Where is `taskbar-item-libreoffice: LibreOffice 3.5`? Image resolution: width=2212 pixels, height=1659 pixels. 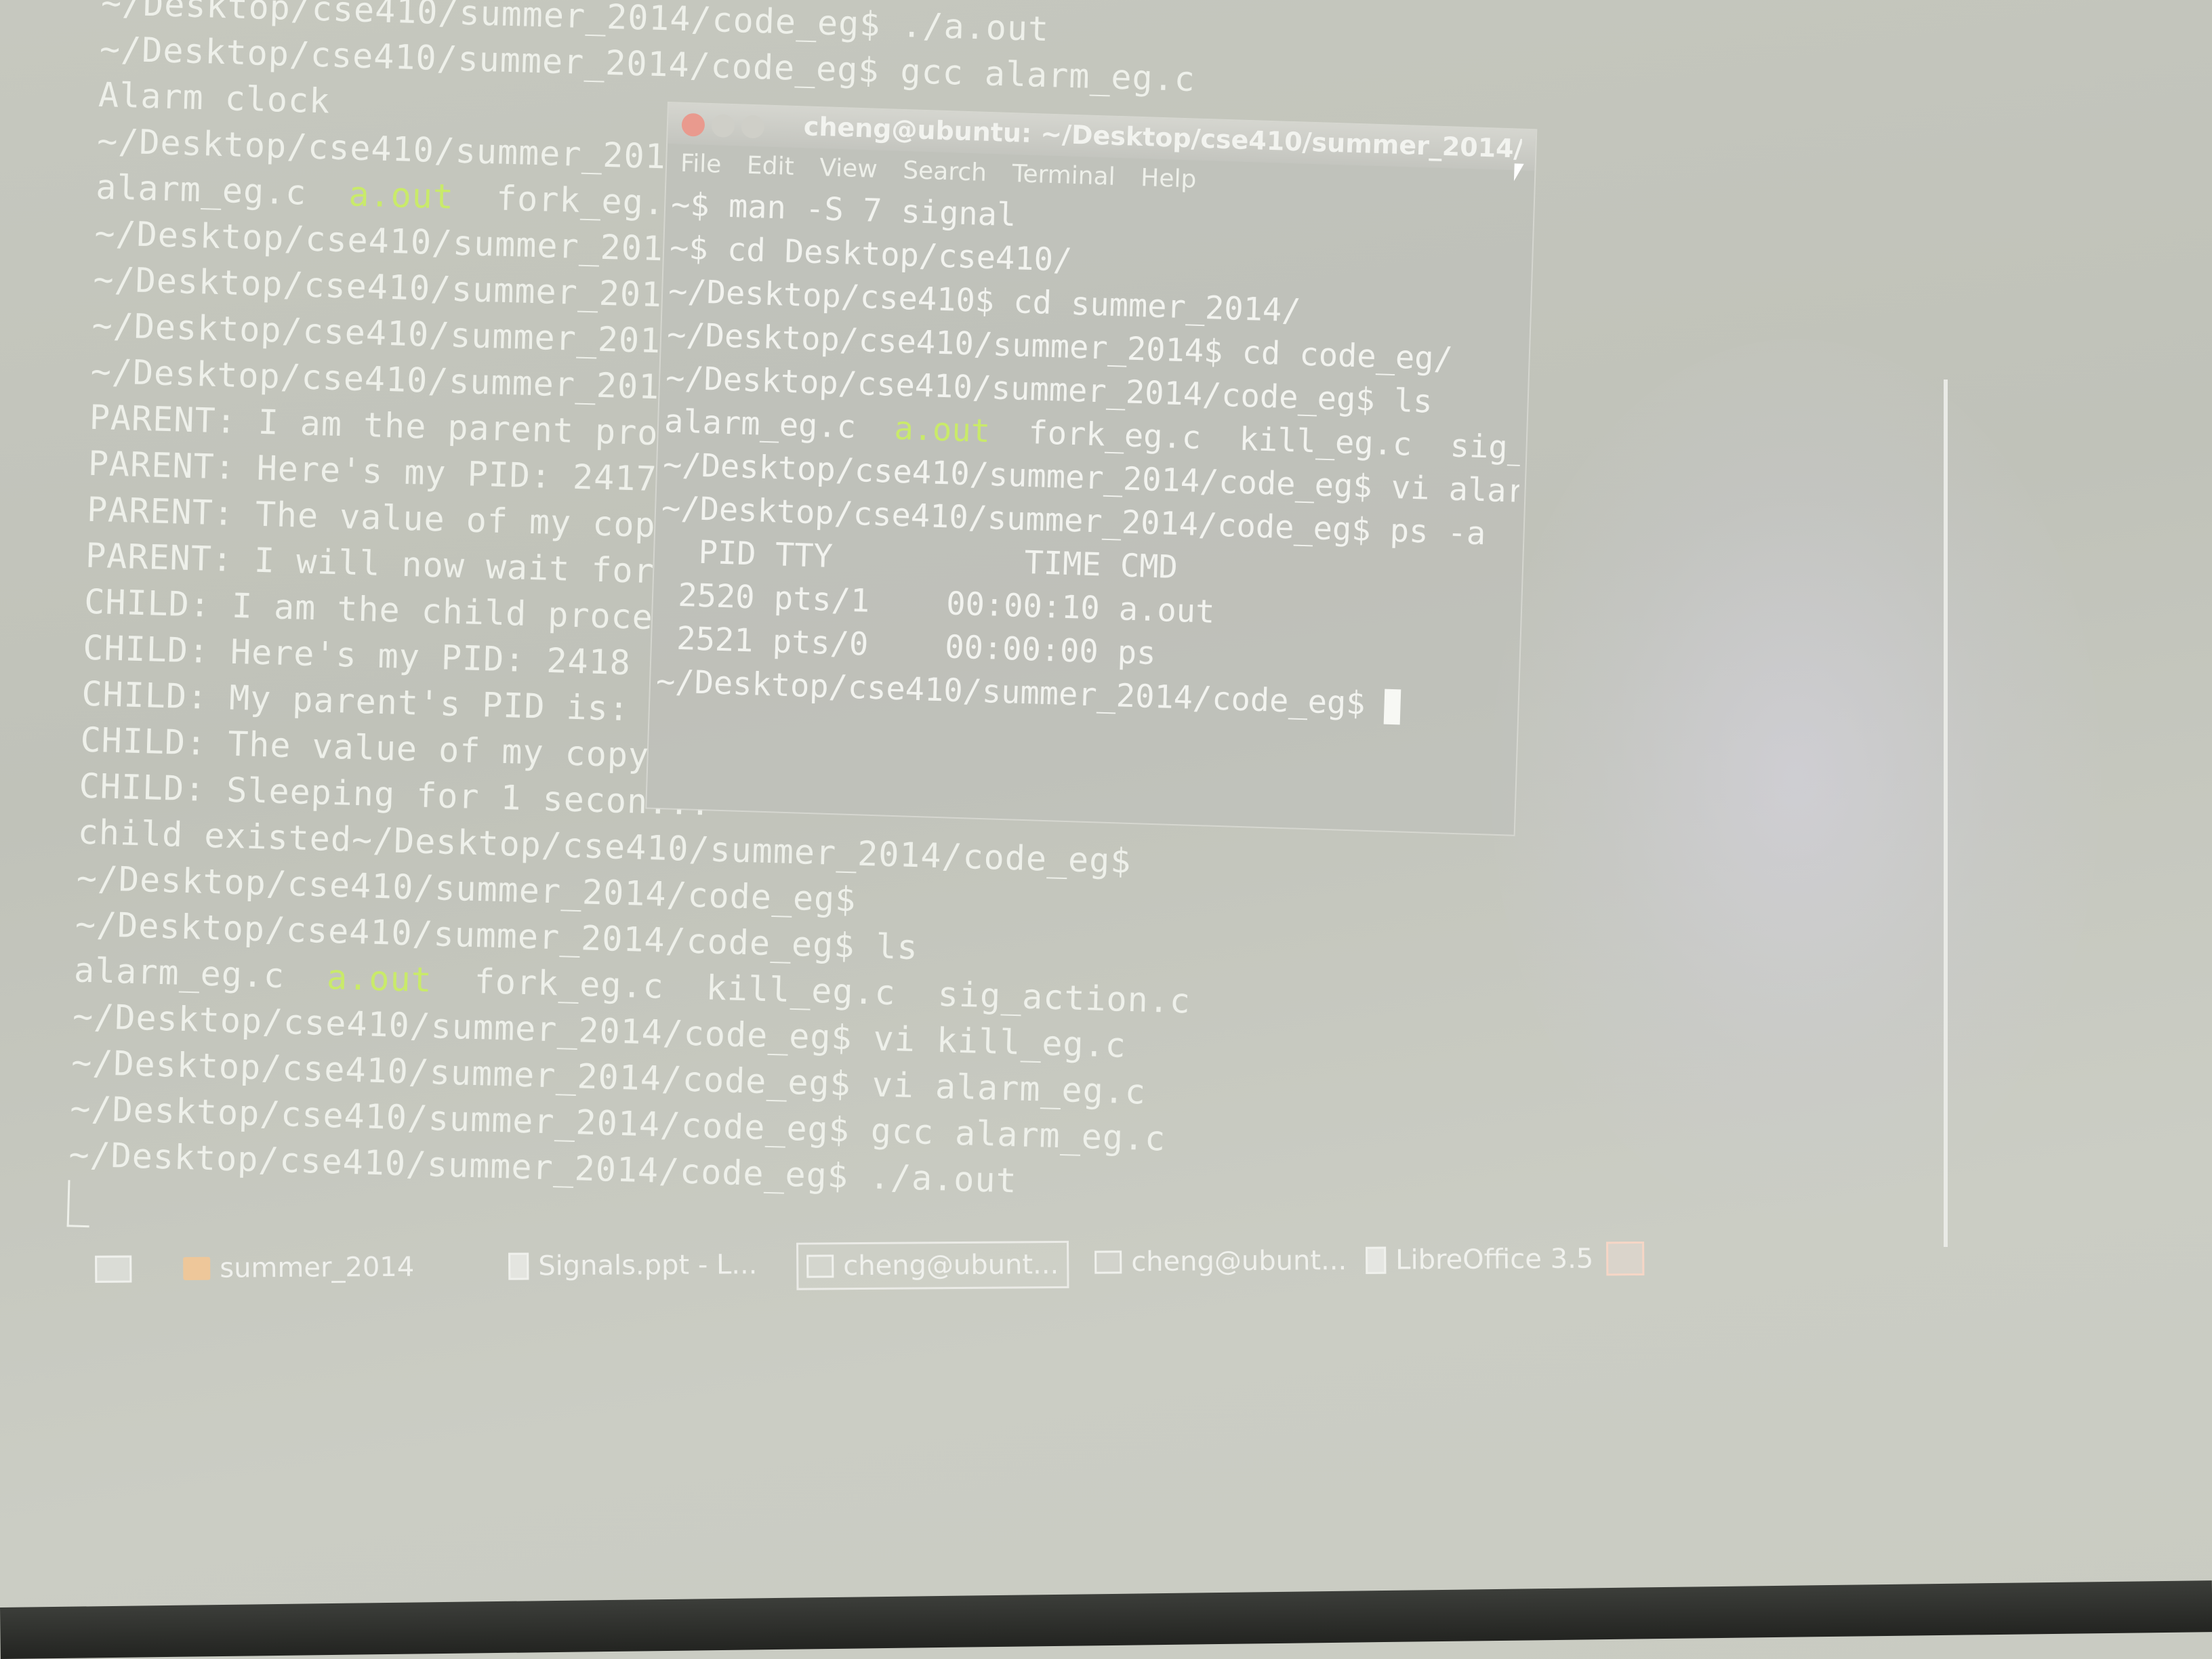 taskbar-item-libreoffice: LibreOffice 3.5 is located at coordinates (1480, 1259).